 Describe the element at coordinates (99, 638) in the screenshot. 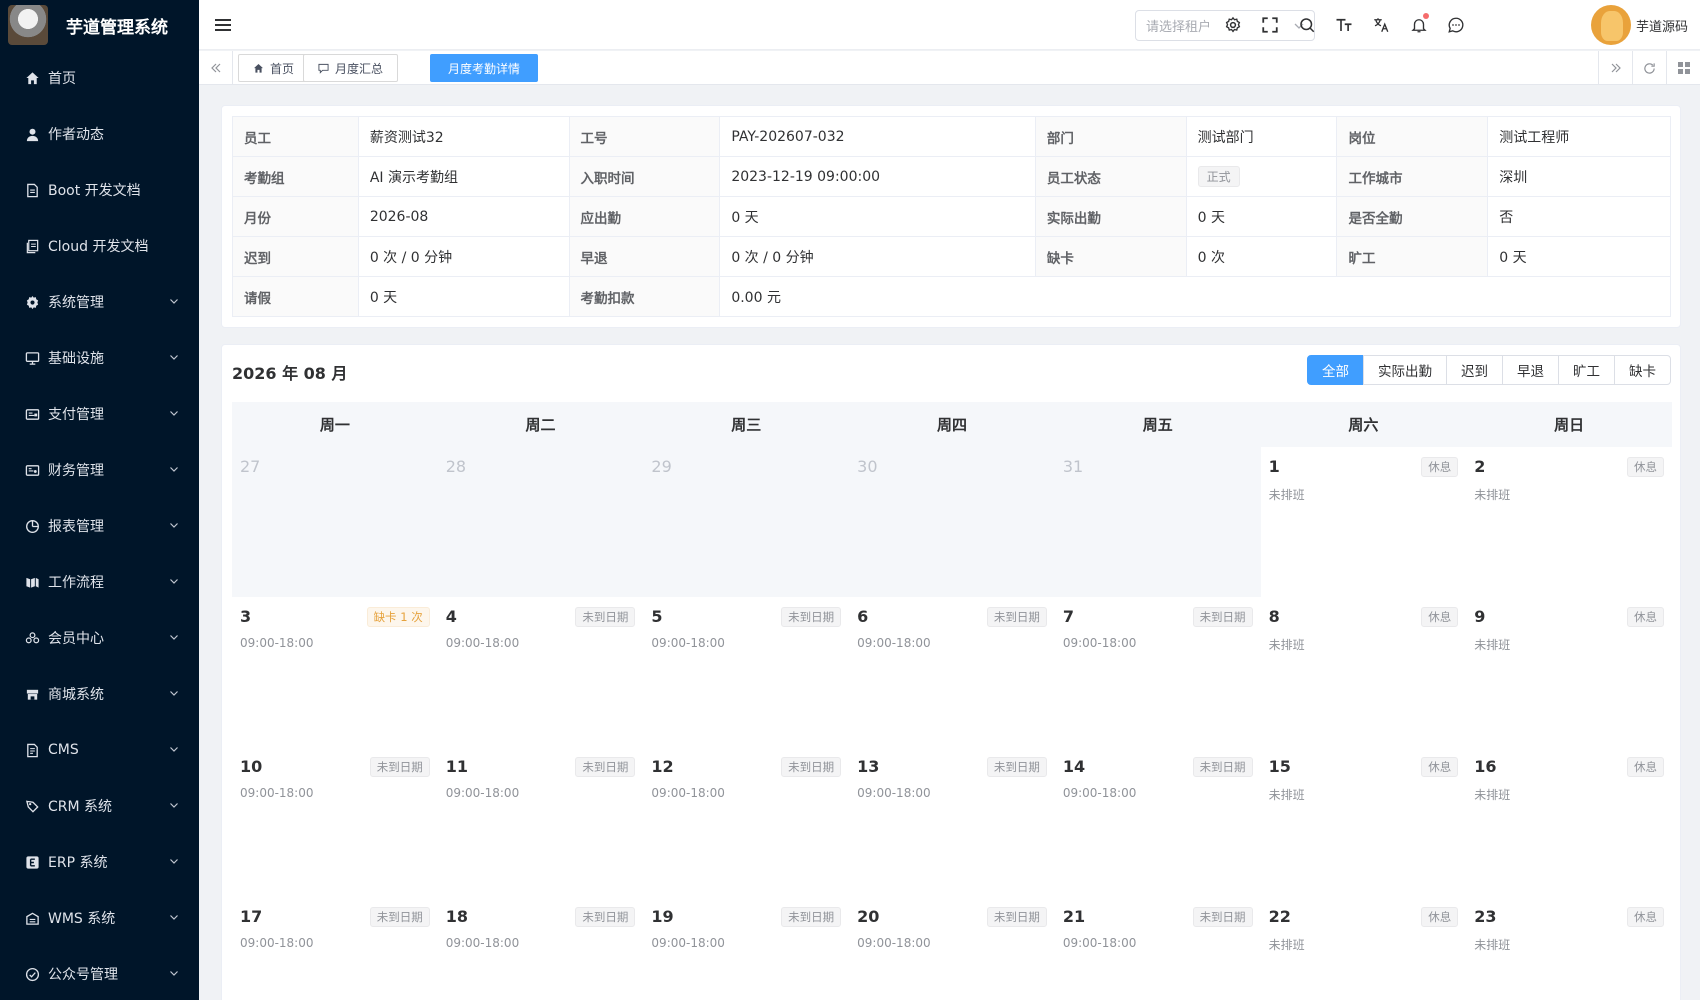

I see `sidebar-item-10: 会员中心` at that location.